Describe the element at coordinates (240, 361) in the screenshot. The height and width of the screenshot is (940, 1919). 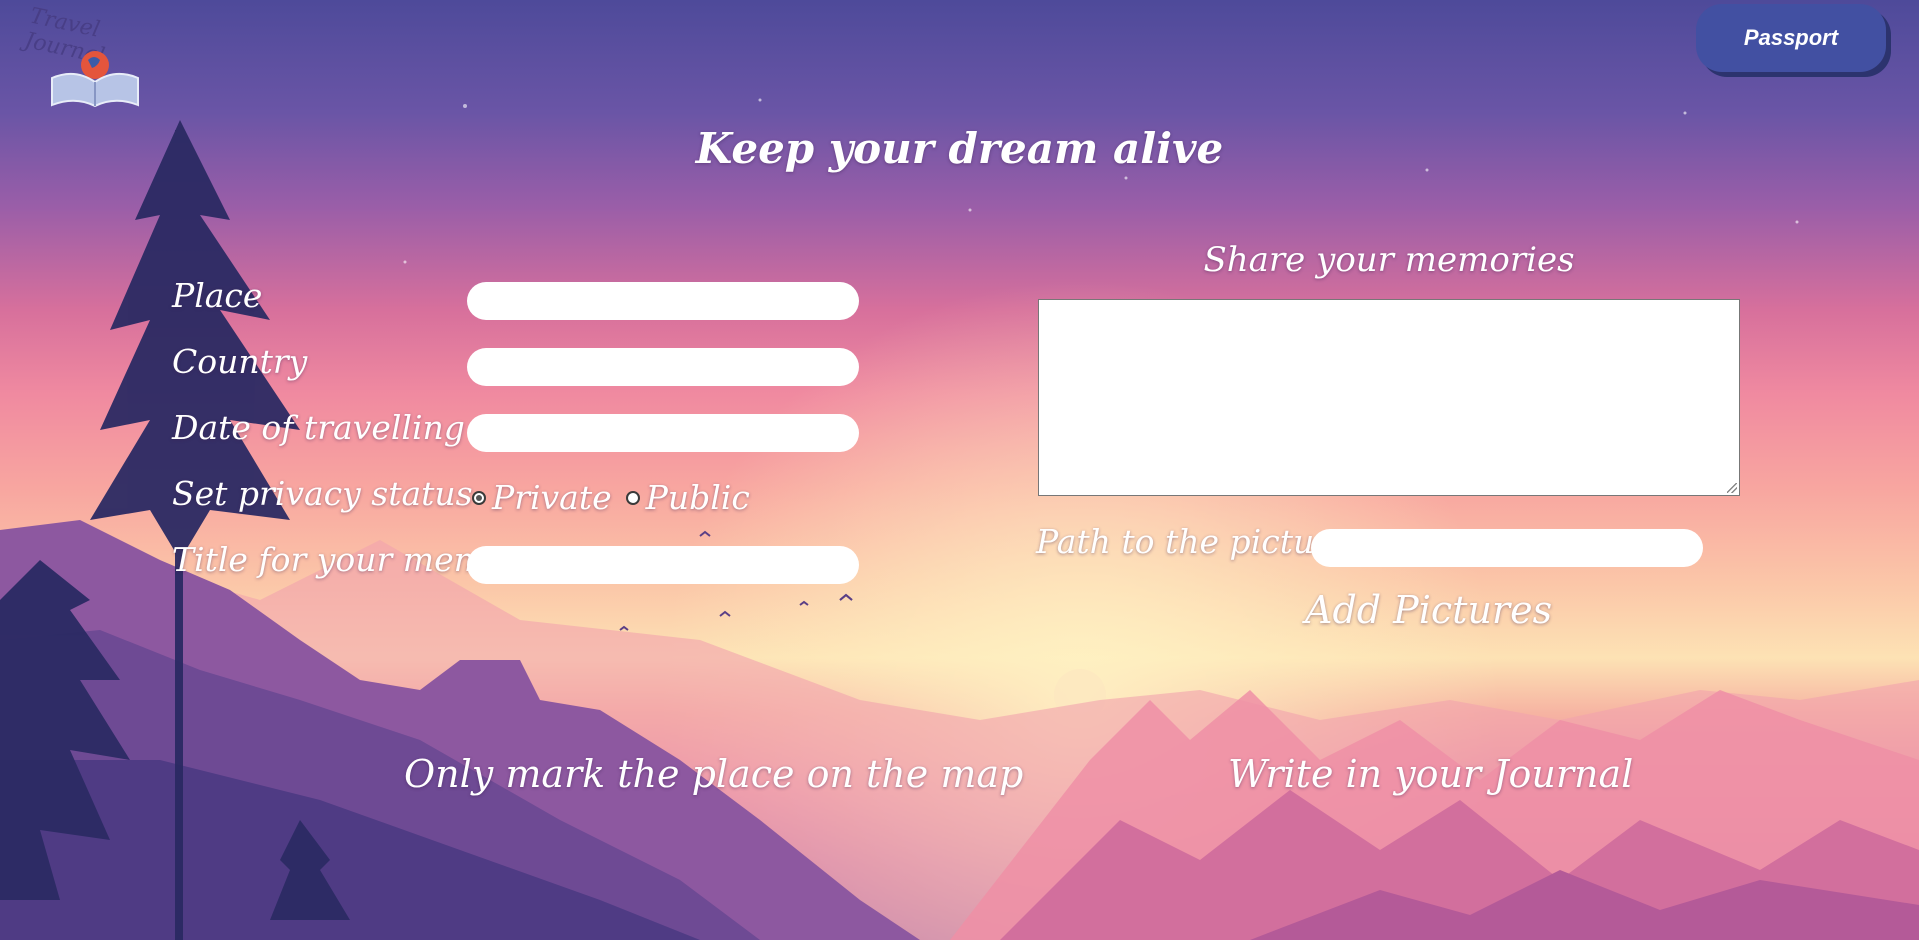
I see `country-label: Country` at that location.